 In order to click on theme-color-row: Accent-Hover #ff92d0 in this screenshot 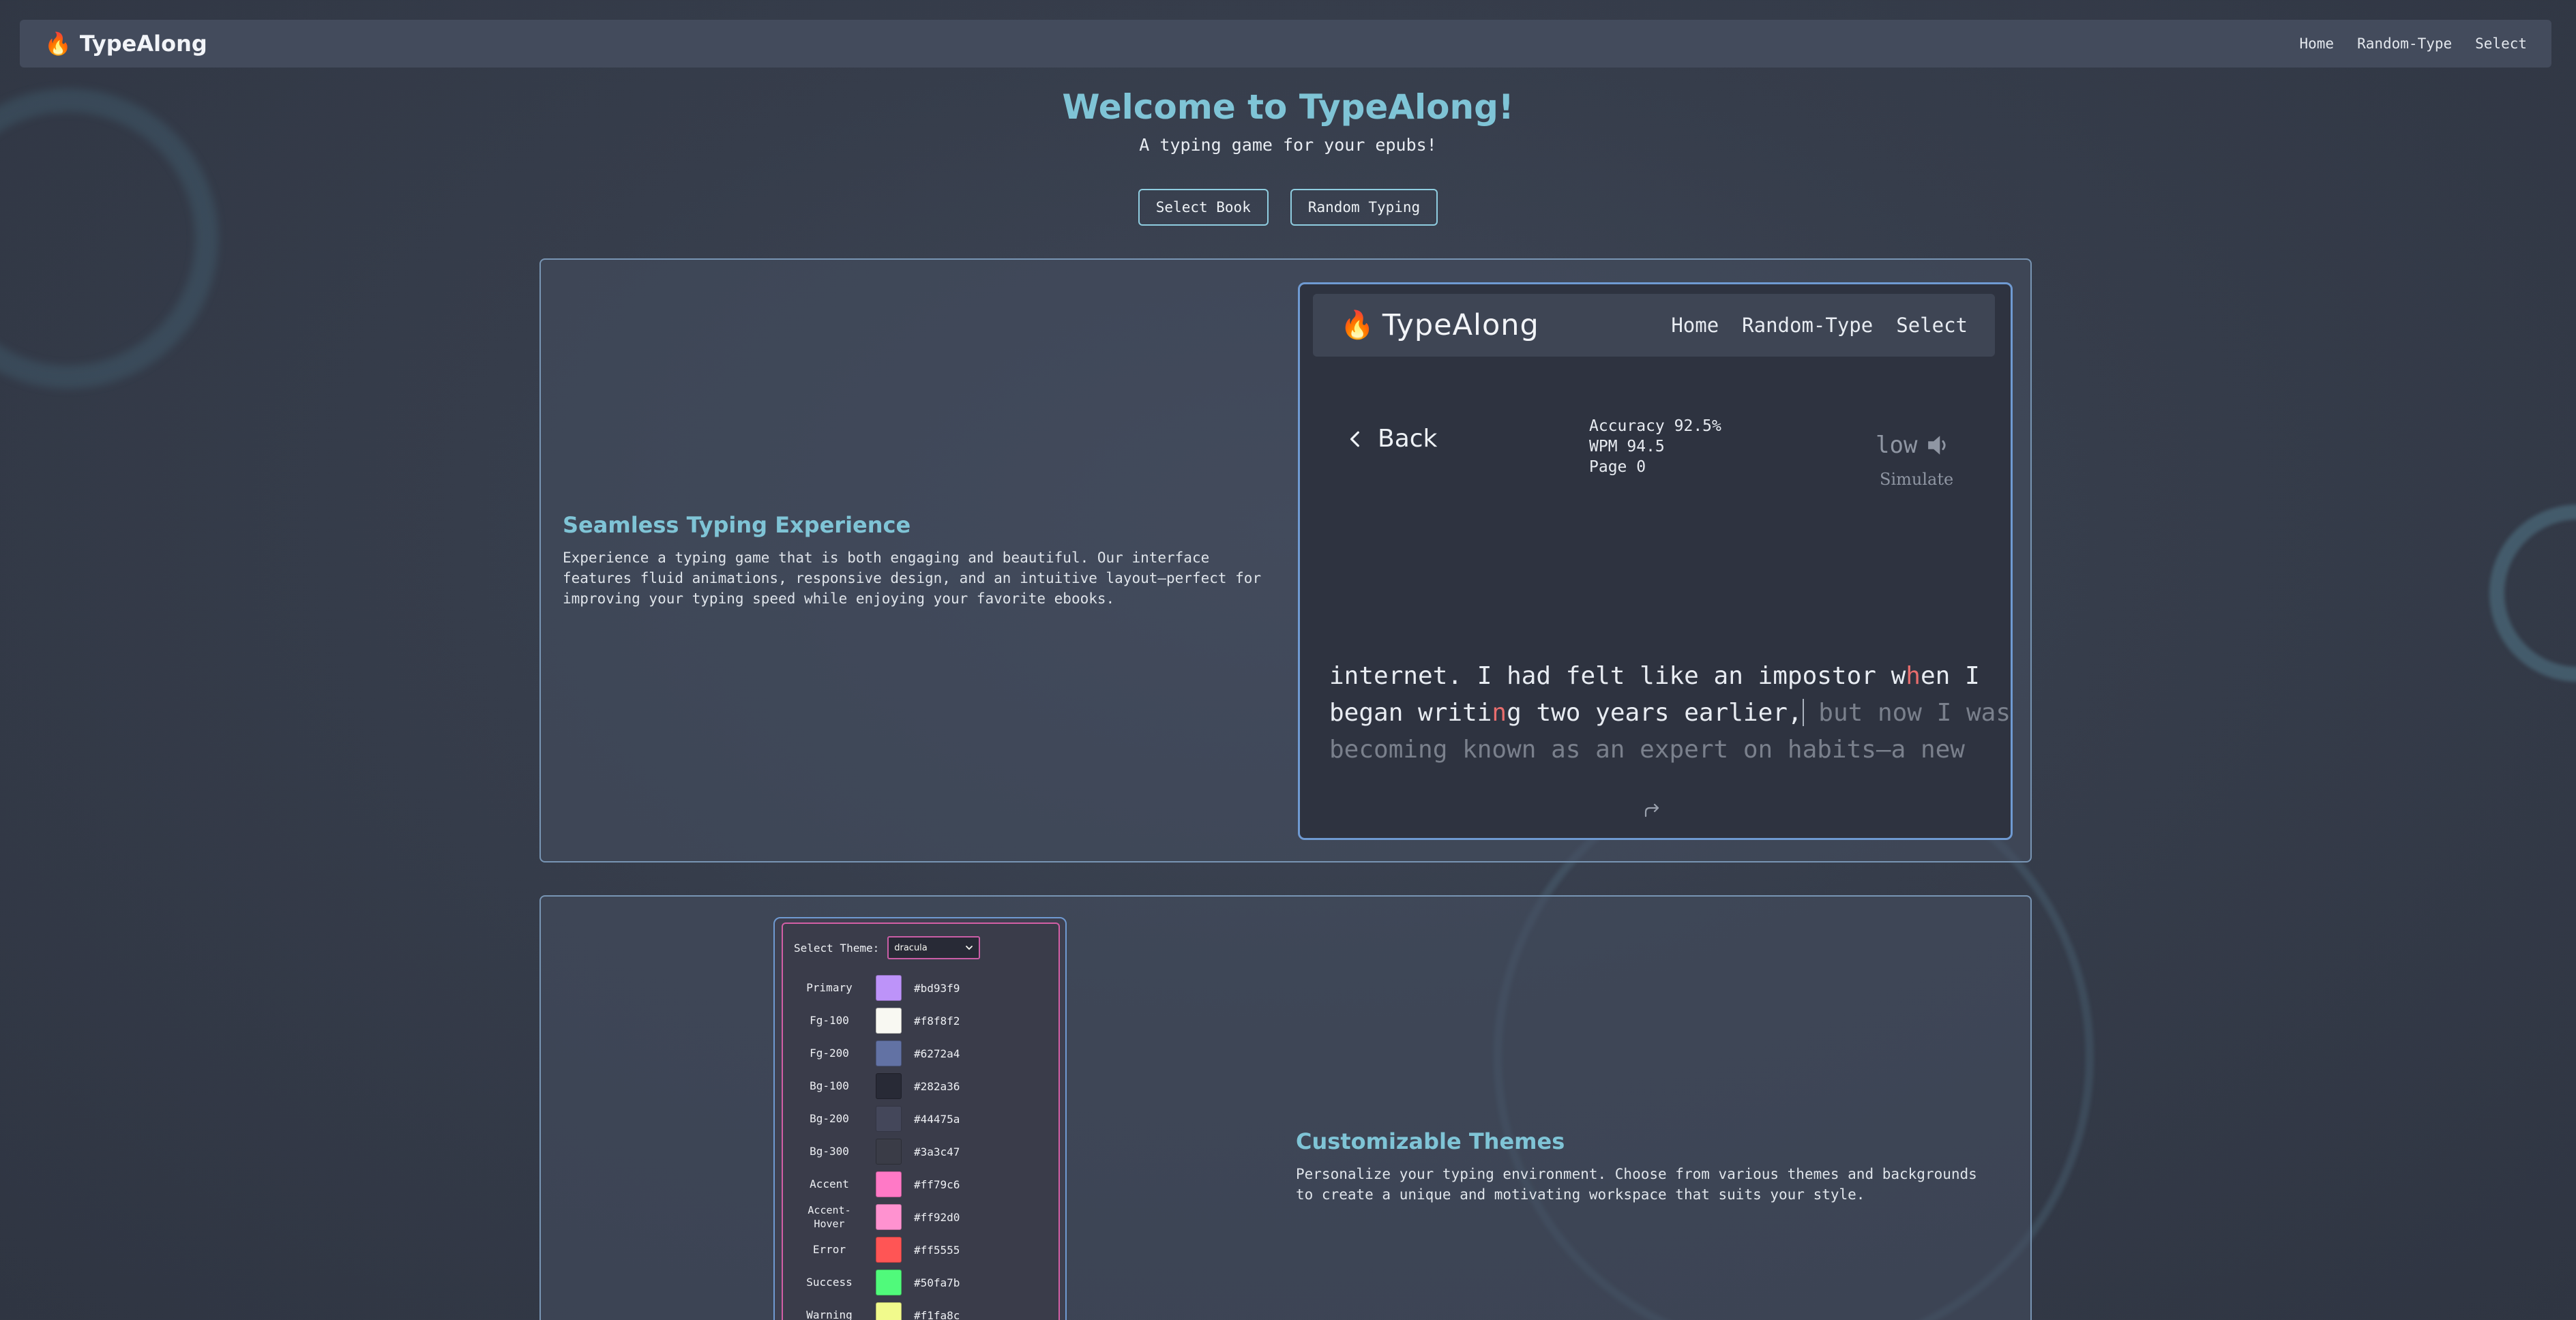, I will do `click(919, 1217)`.